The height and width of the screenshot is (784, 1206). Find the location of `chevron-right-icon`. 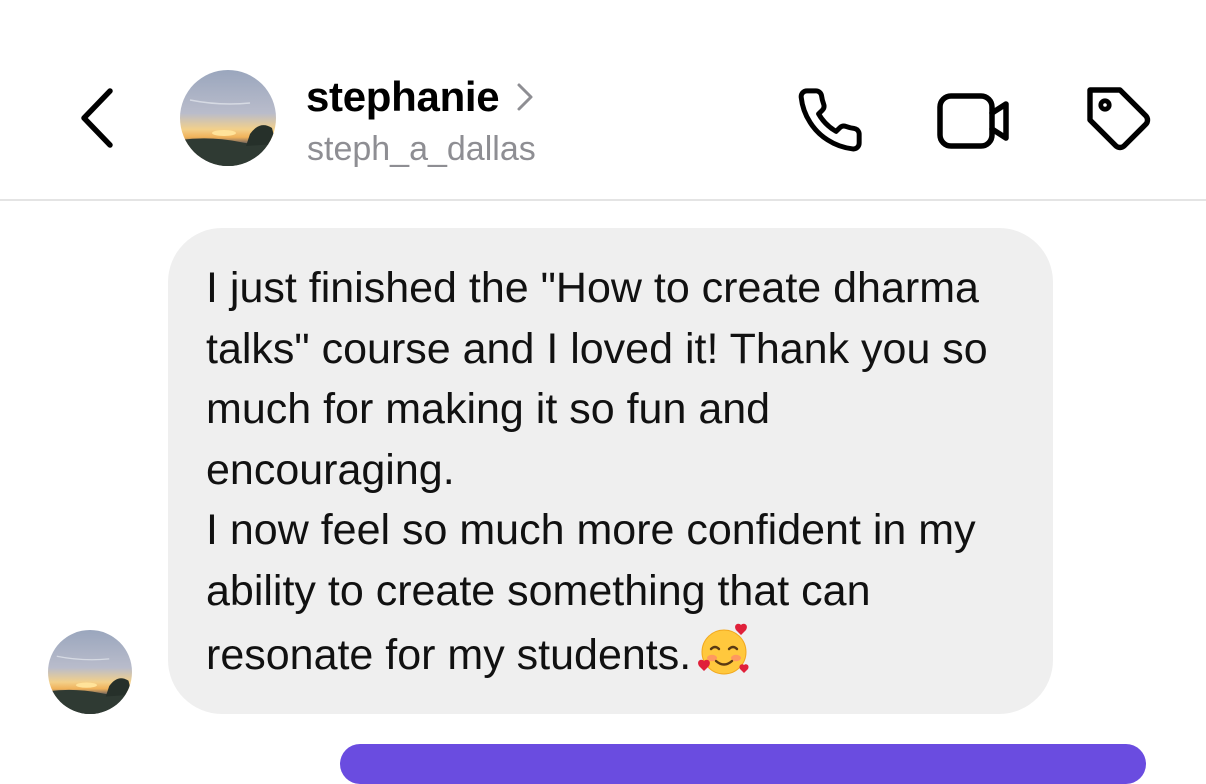

chevron-right-icon is located at coordinates (525, 97).